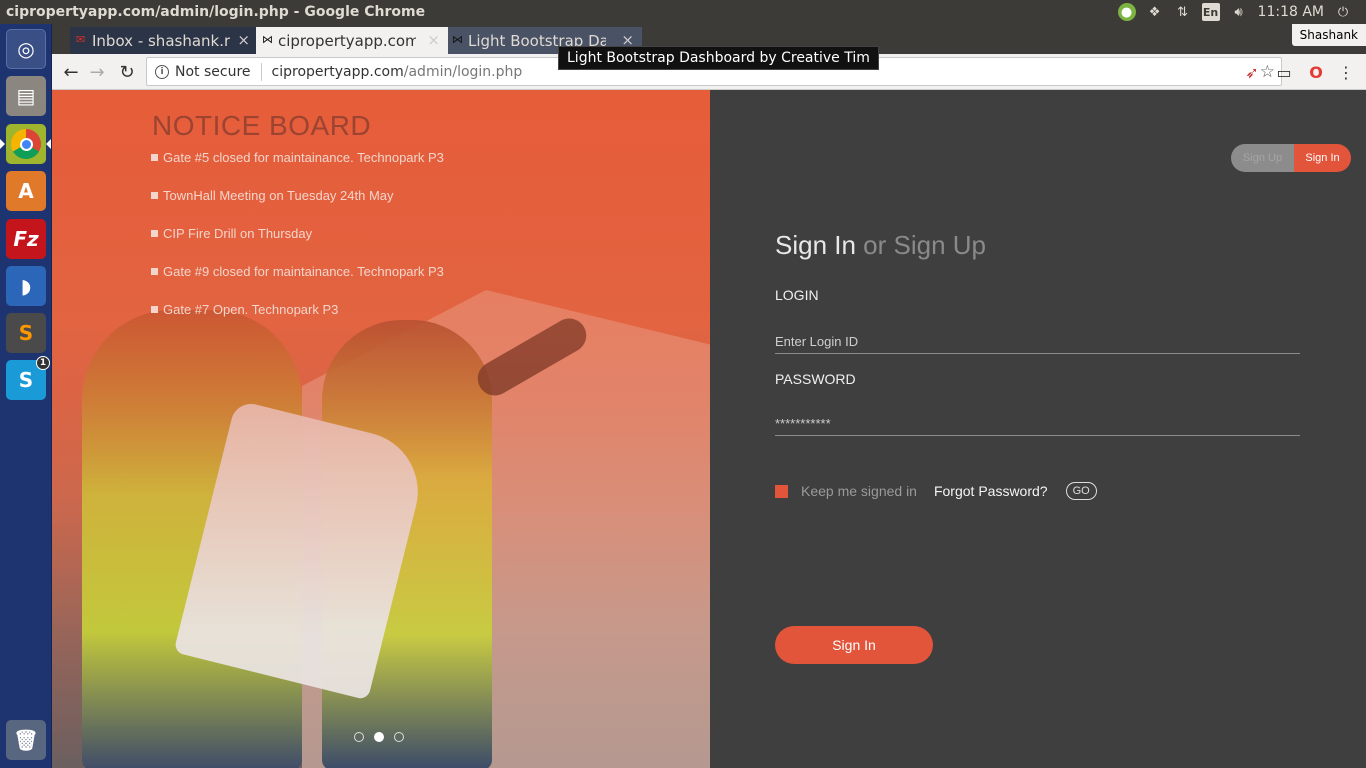  Describe the element at coordinates (26, 239) in the screenshot. I see `filezilla-icon: Fz` at that location.